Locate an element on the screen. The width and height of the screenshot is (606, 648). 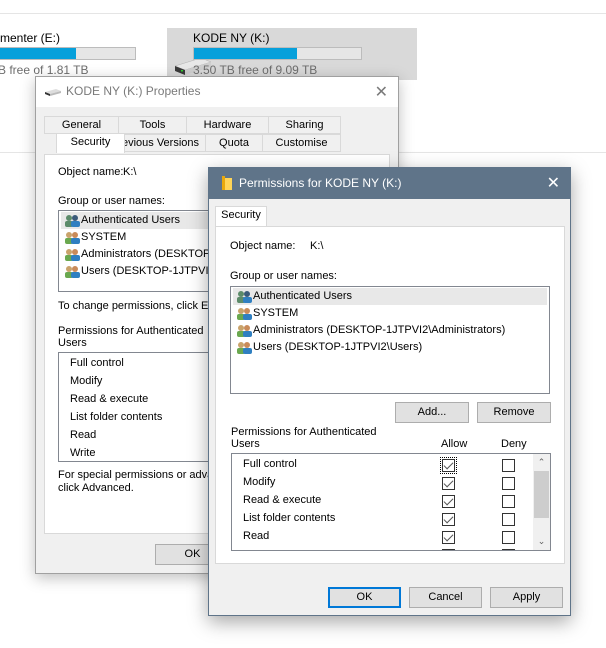
user-name: Users (DESKTOP-1JTPVI2 is located at coordinates (148, 271).